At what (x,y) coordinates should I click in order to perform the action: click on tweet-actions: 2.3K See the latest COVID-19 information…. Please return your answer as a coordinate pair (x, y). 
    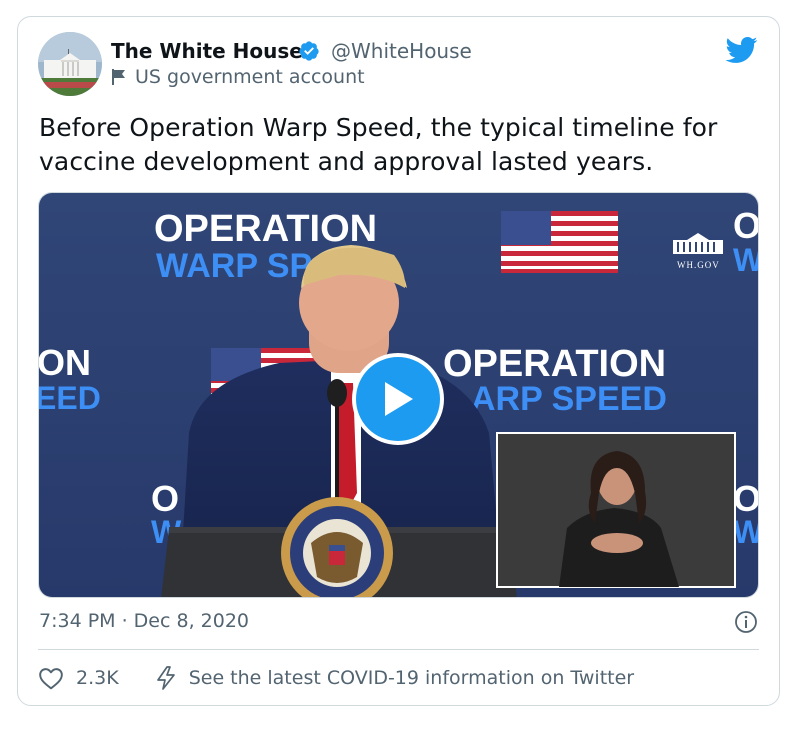
    Looking at the image, I should click on (336, 678).